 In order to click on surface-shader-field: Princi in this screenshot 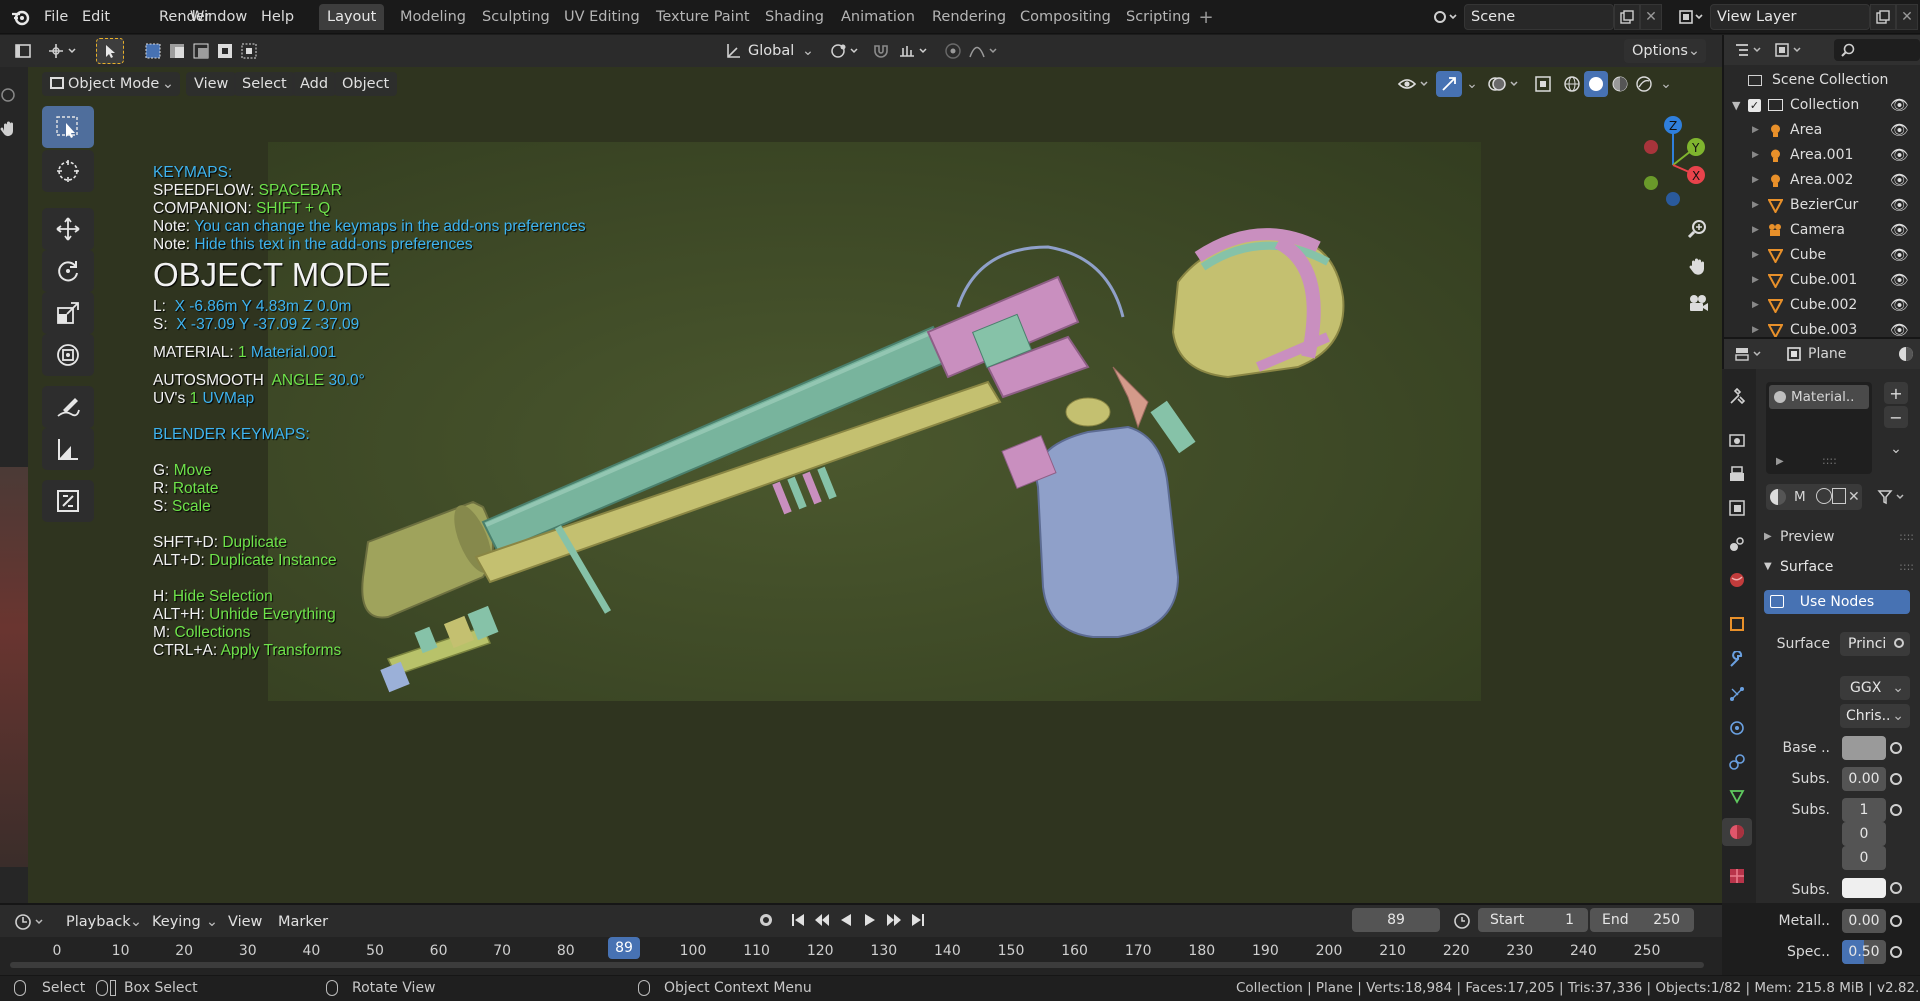, I will do `click(1875, 644)`.